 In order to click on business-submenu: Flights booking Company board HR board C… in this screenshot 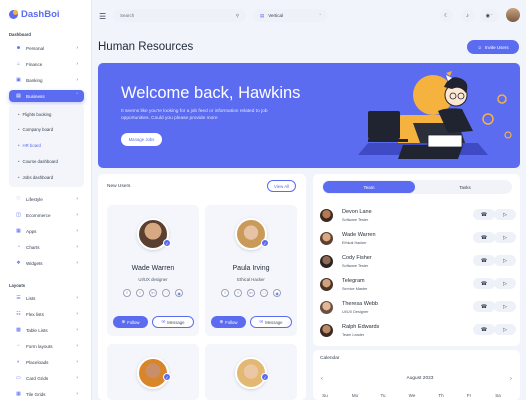, I will do `click(46, 146)`.